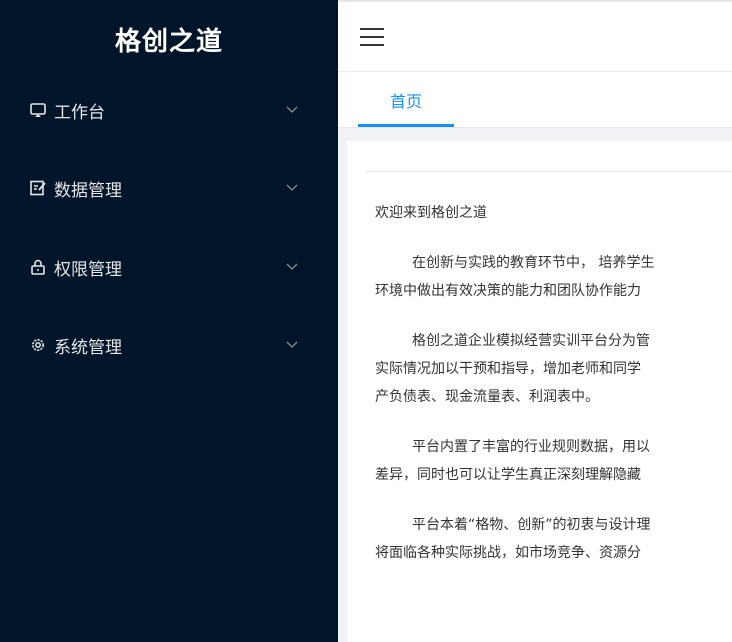 Image resolution: width=732 pixels, height=642 pixels. What do you see at coordinates (406, 125) in the screenshot?
I see `active-tab-indicator` at bounding box center [406, 125].